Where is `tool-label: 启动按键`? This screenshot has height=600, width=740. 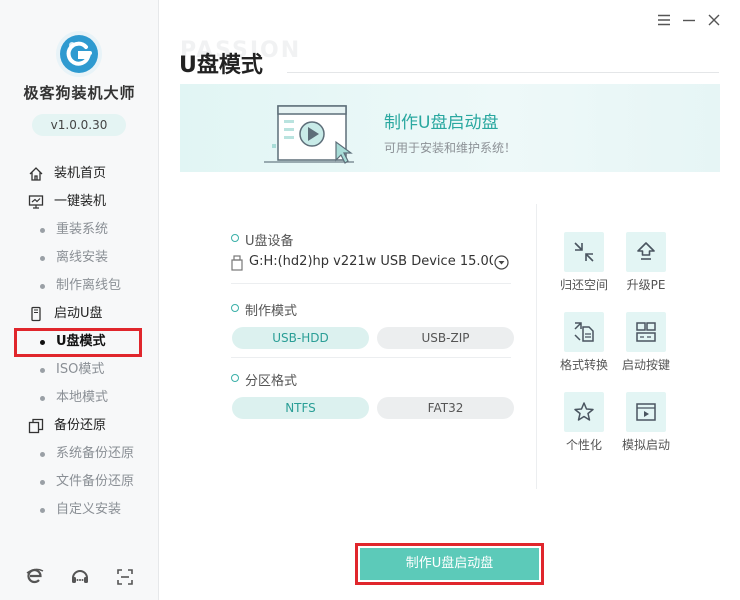 tool-label: 启动按键 is located at coordinates (645, 365).